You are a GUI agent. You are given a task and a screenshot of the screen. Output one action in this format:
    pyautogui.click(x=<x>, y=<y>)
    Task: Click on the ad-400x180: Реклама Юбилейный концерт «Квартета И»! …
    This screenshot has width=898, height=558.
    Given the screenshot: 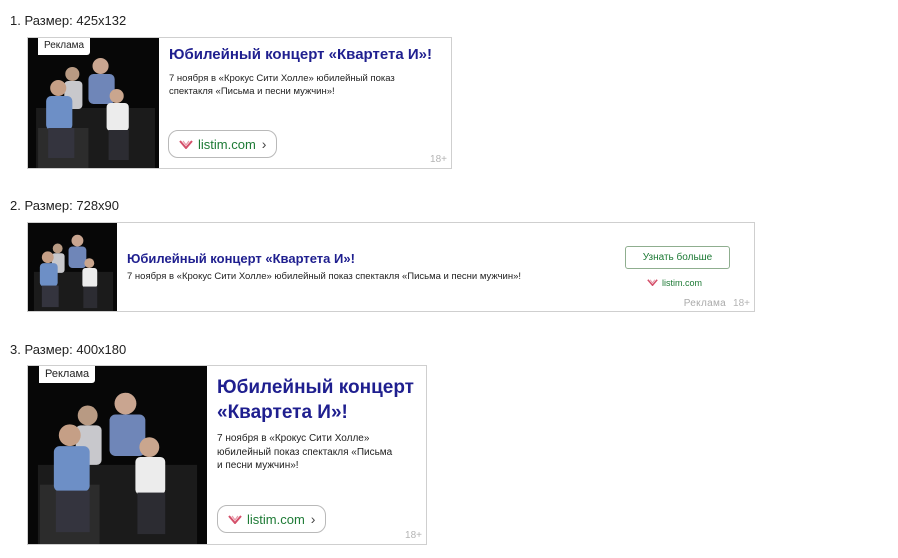 What is the action you would take?
    pyautogui.click(x=227, y=455)
    